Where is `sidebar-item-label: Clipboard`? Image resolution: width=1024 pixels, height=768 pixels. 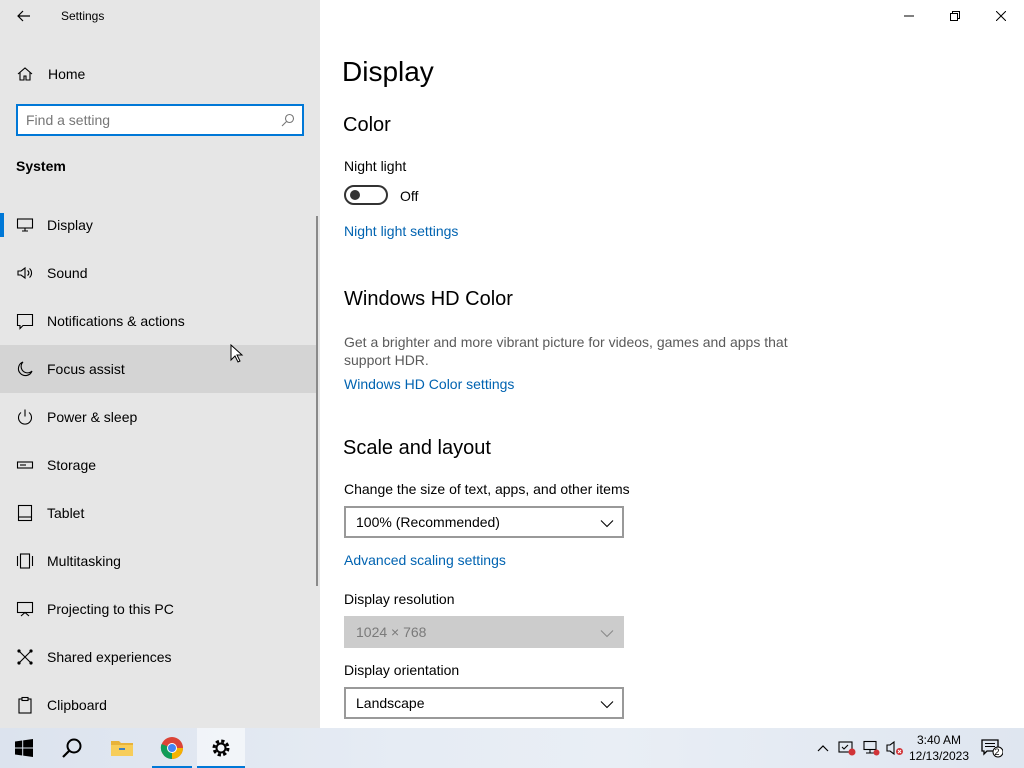
sidebar-item-label: Clipboard is located at coordinates (77, 705).